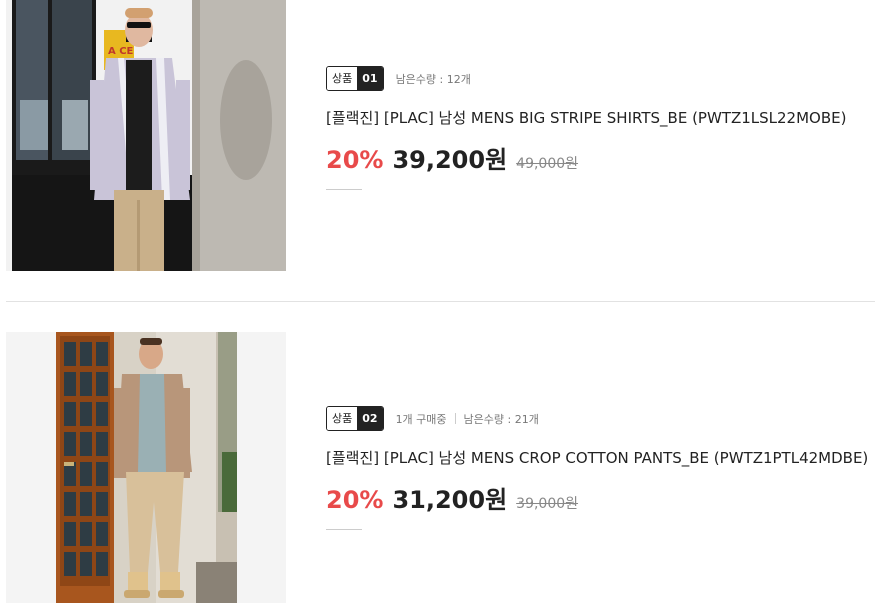  I want to click on product-tag-row: 상품 02 1개 구매중 남은수량 : 21개, so click(597, 418).